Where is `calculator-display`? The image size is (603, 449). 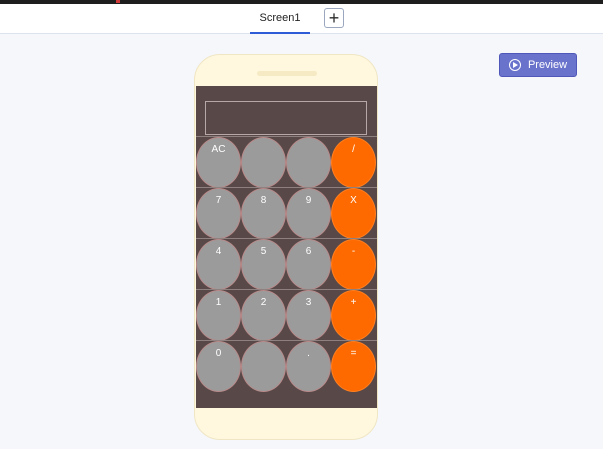 calculator-display is located at coordinates (286, 118).